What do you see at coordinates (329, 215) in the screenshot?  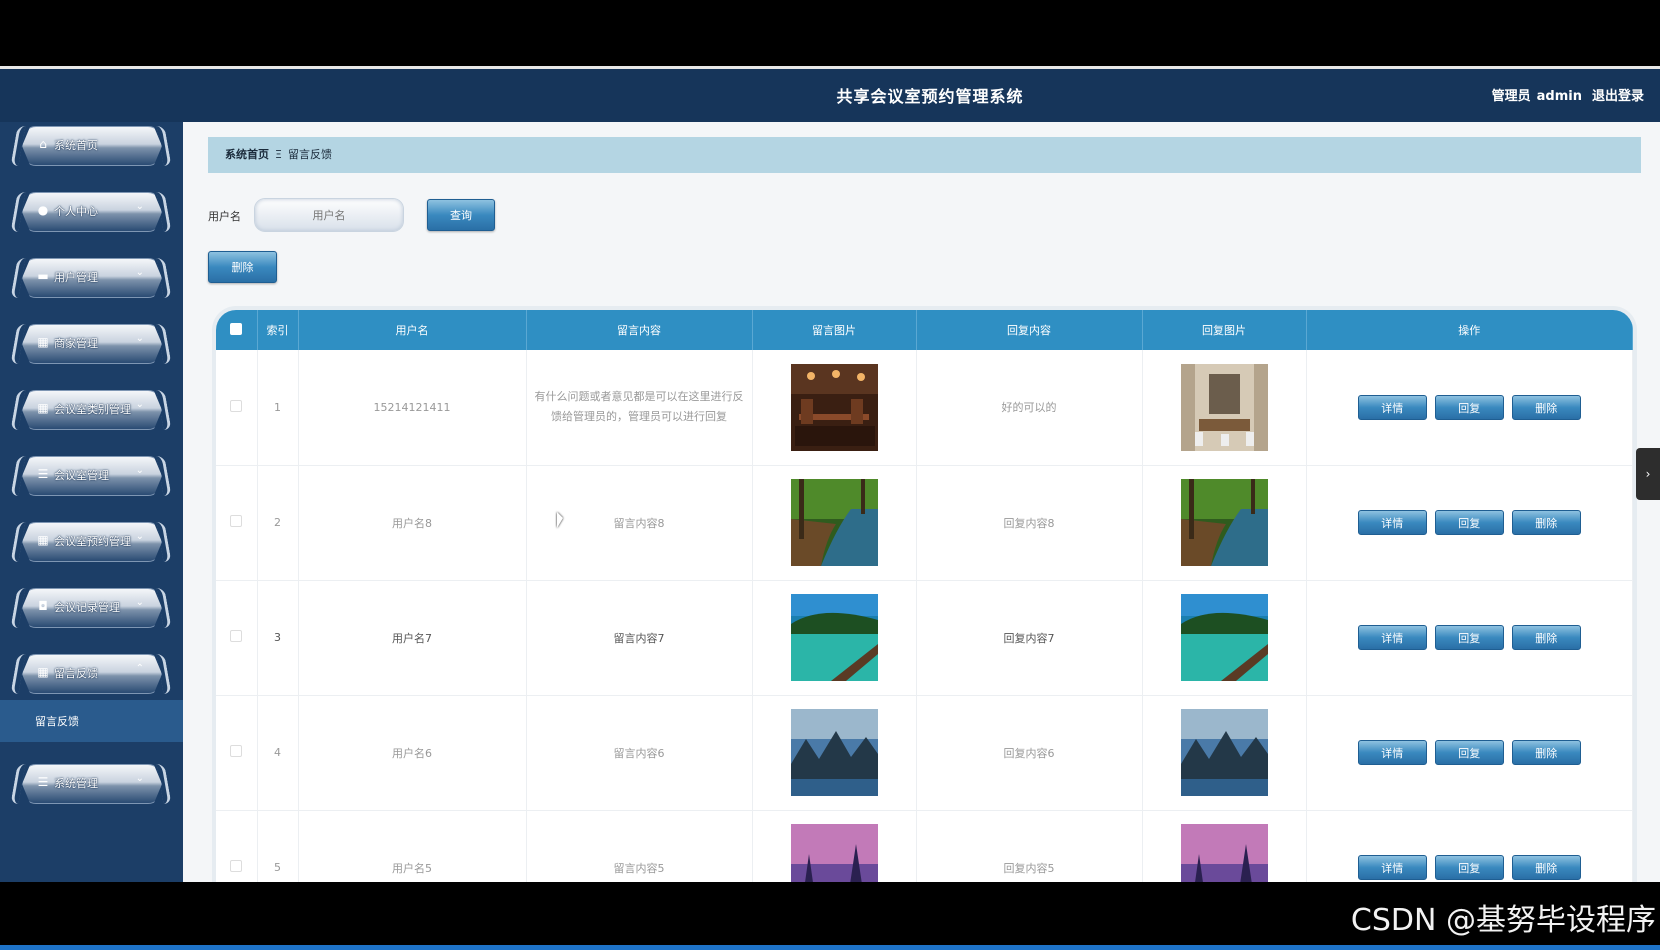 I see `username-search-input` at bounding box center [329, 215].